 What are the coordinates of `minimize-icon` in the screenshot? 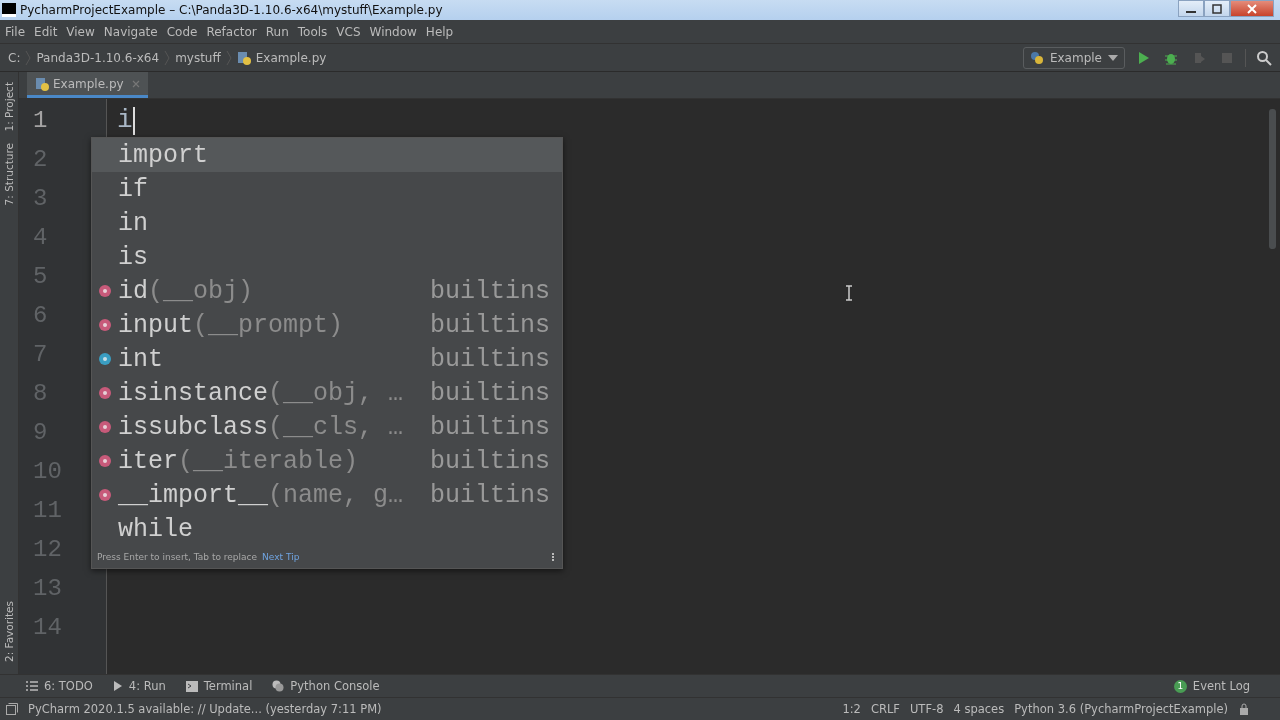 It's located at (1191, 11).